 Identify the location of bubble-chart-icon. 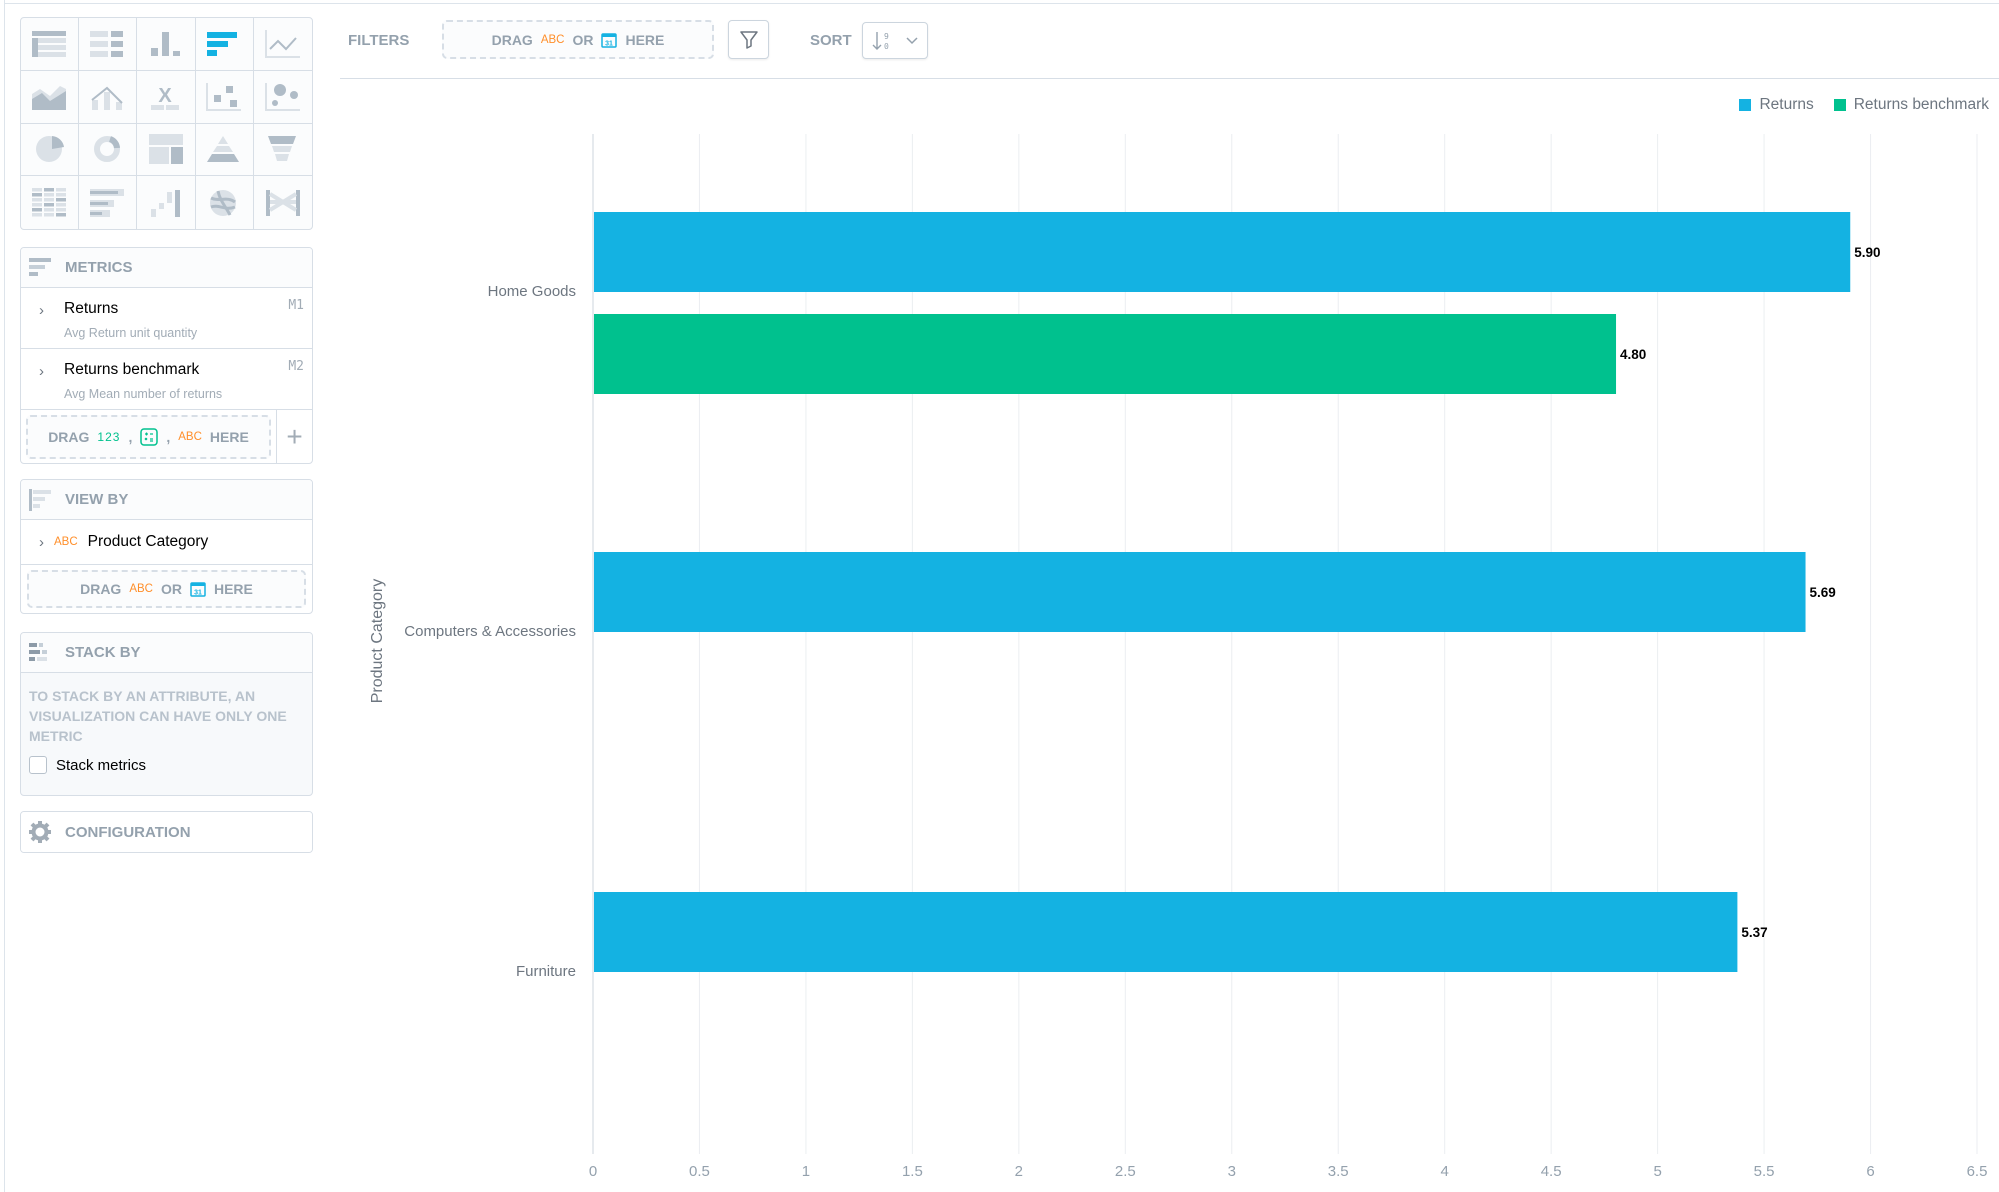
(282, 96).